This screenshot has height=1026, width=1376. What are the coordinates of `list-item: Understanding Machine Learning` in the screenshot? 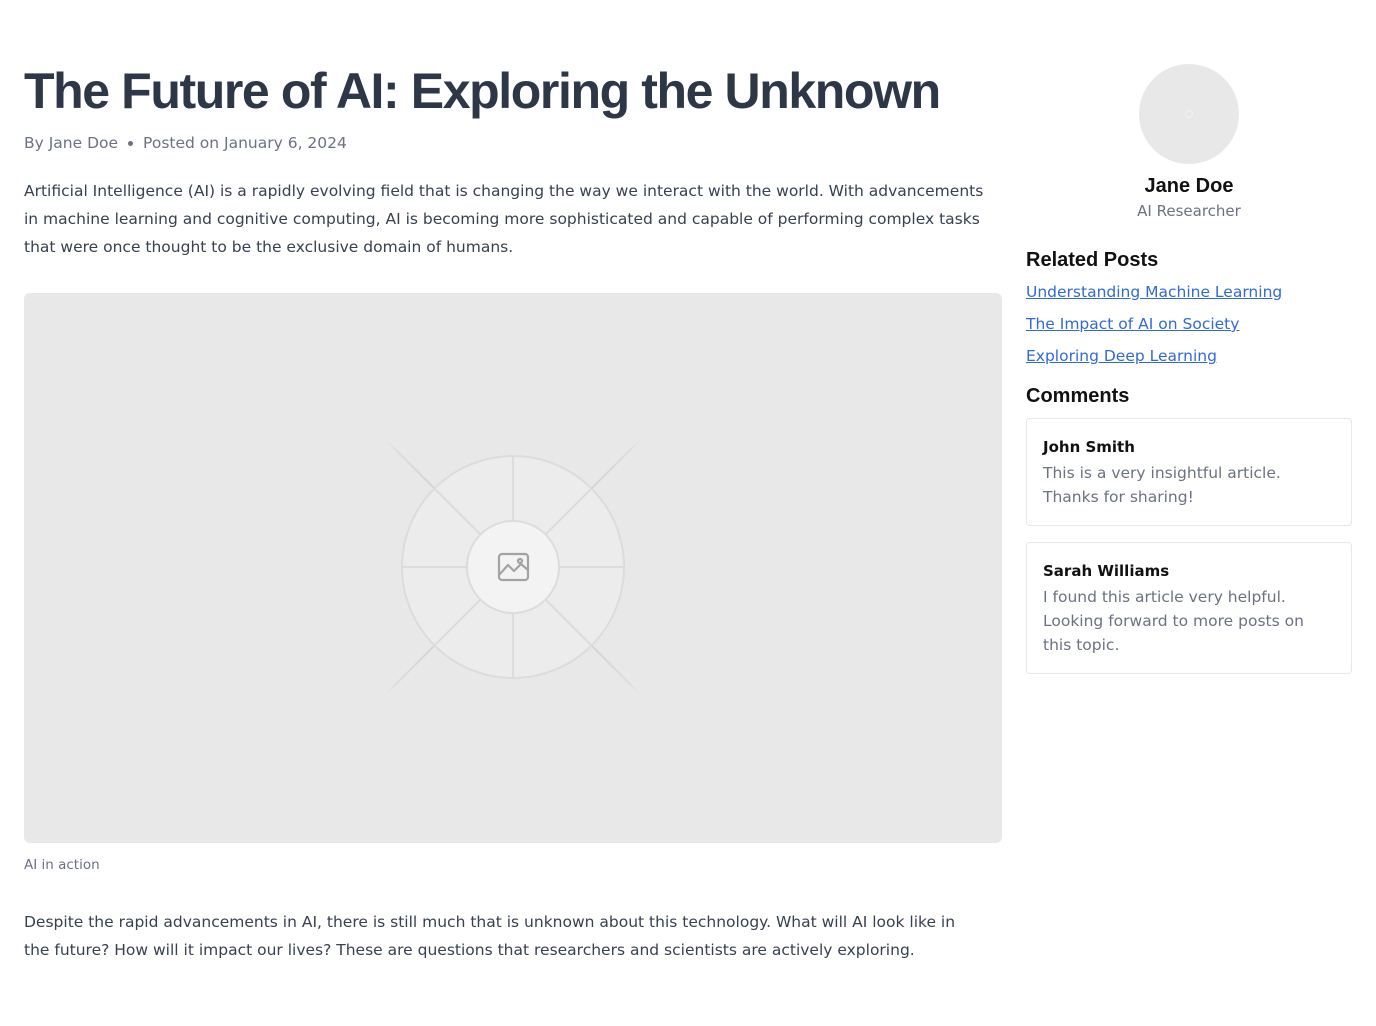 It's located at (1189, 298).